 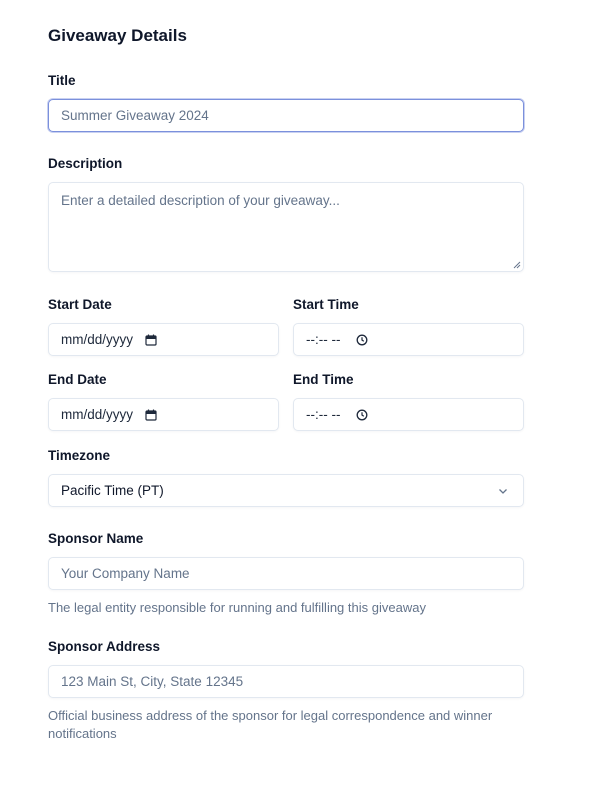 I want to click on end-time-group: End Time --:-- --, so click(x=408, y=401).